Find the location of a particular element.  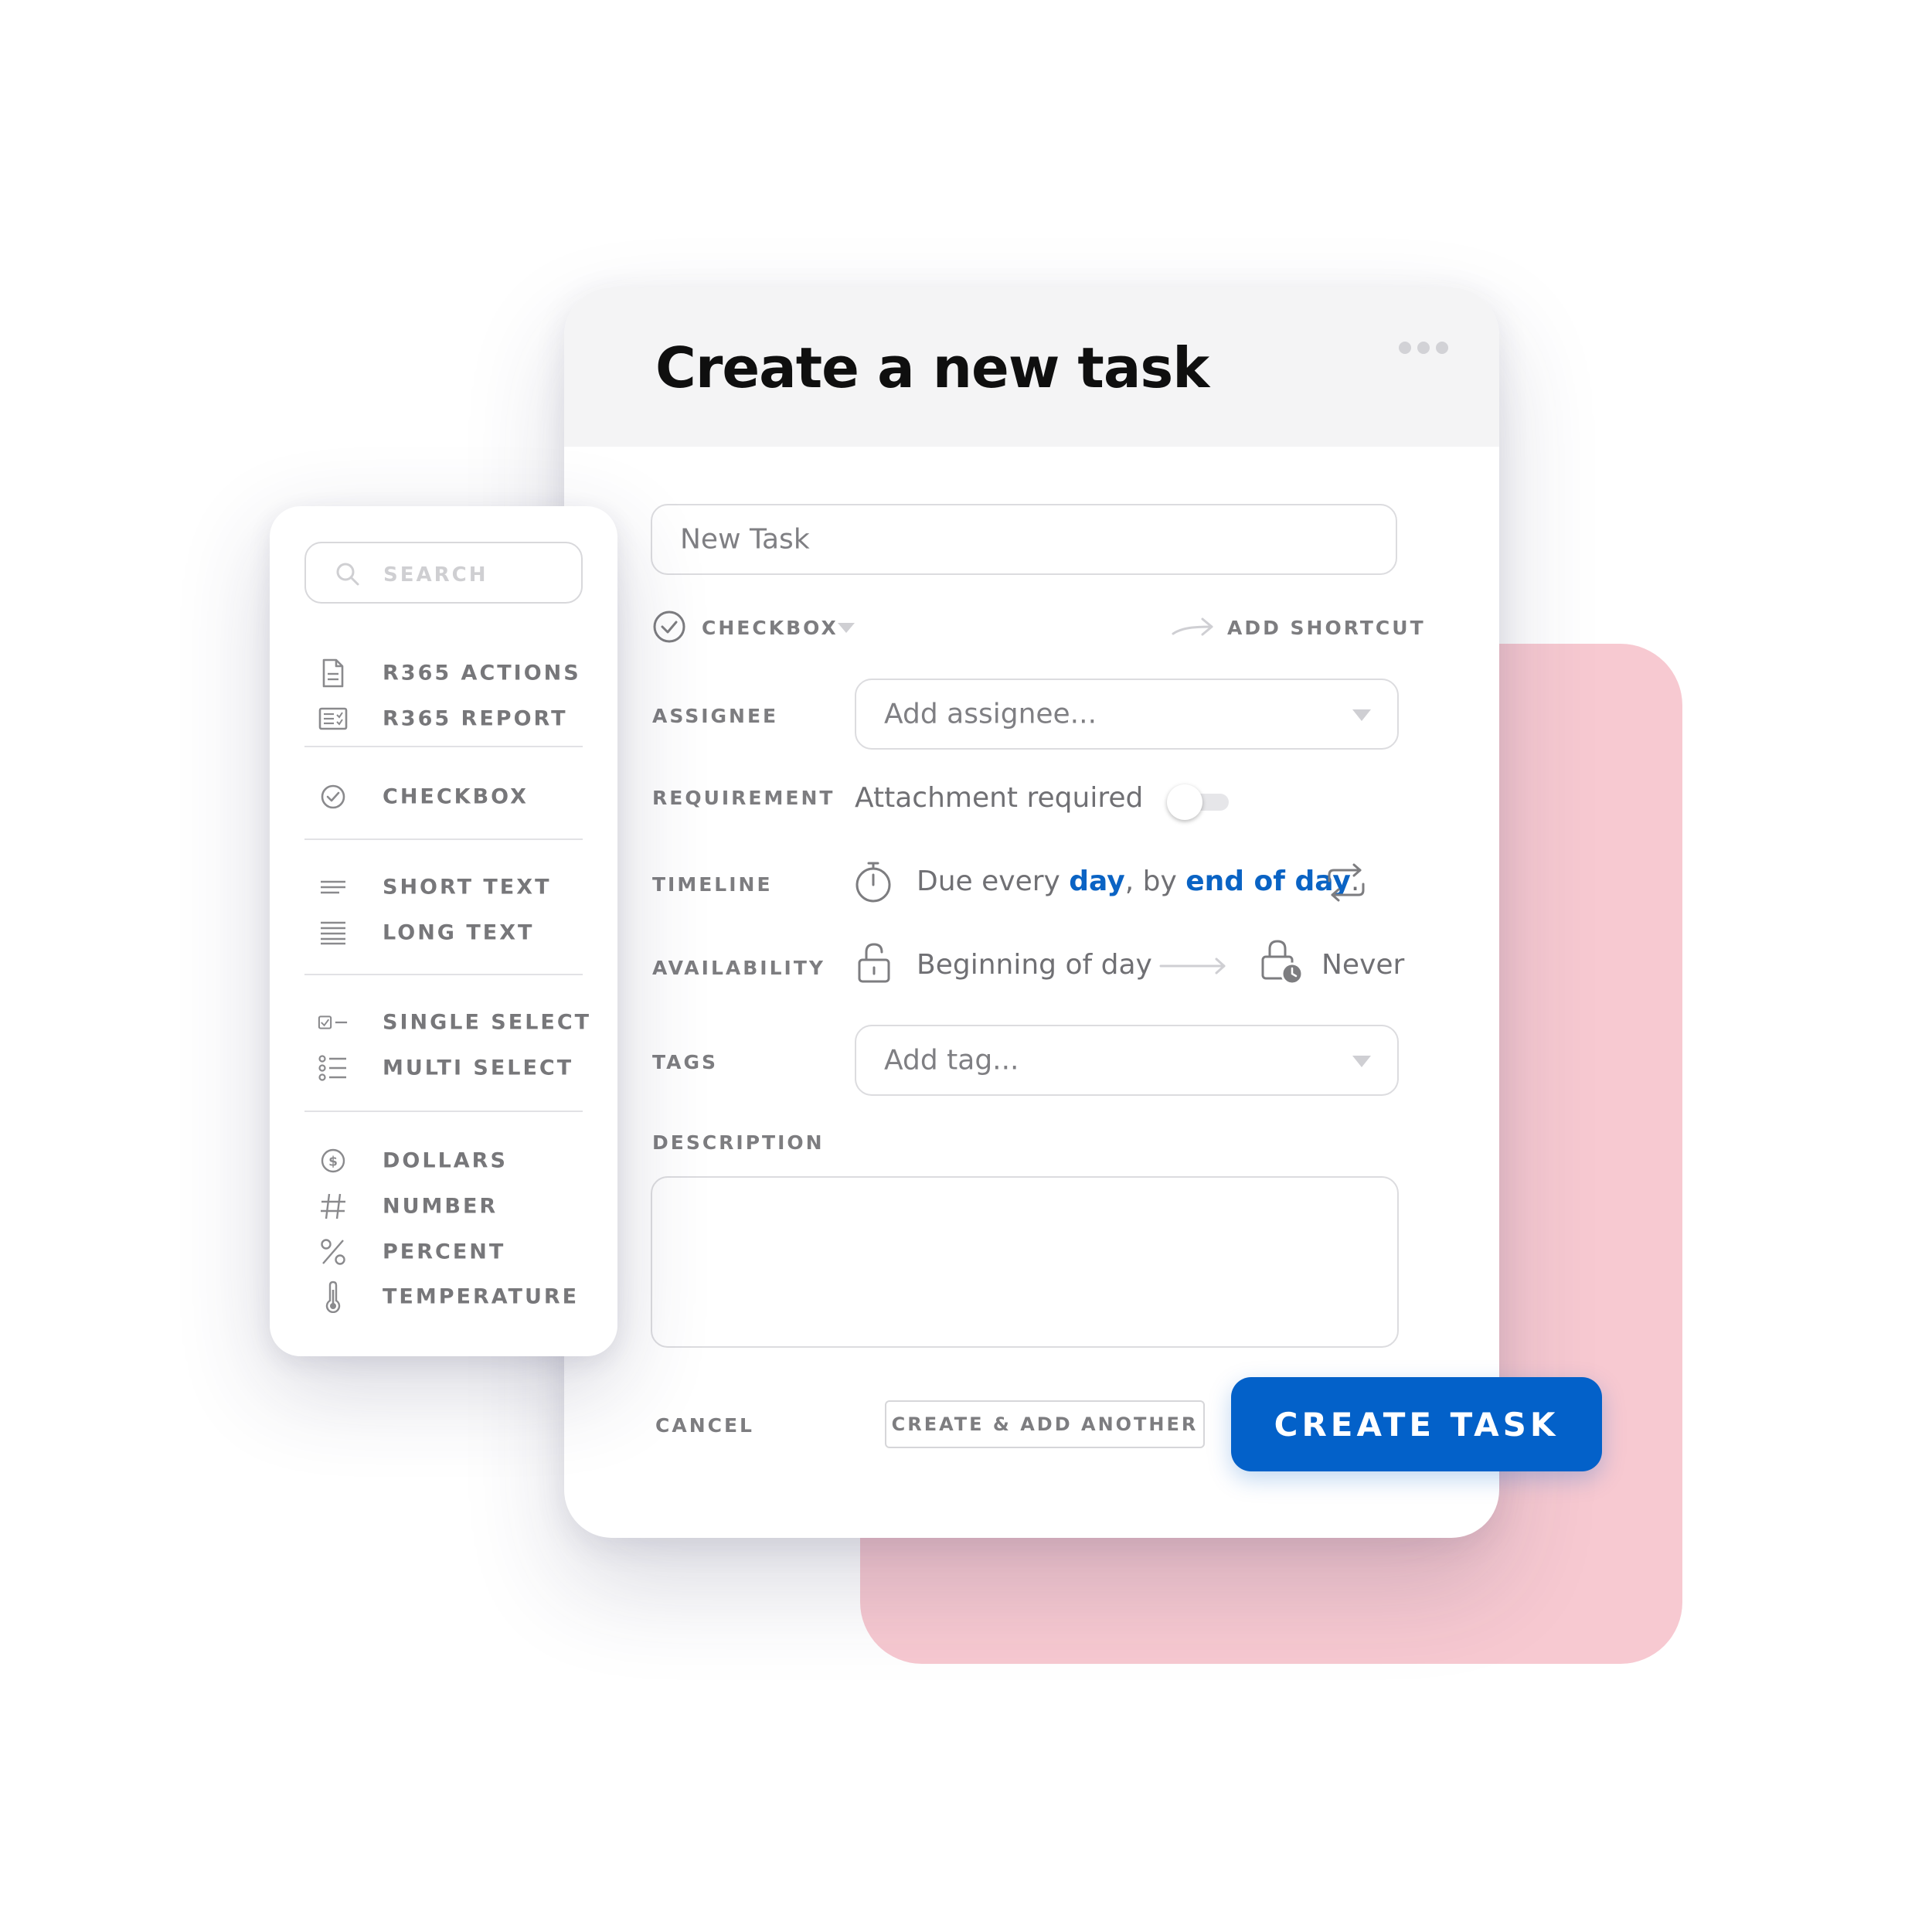

timeline-prefix: Due every is located at coordinates (993, 882).